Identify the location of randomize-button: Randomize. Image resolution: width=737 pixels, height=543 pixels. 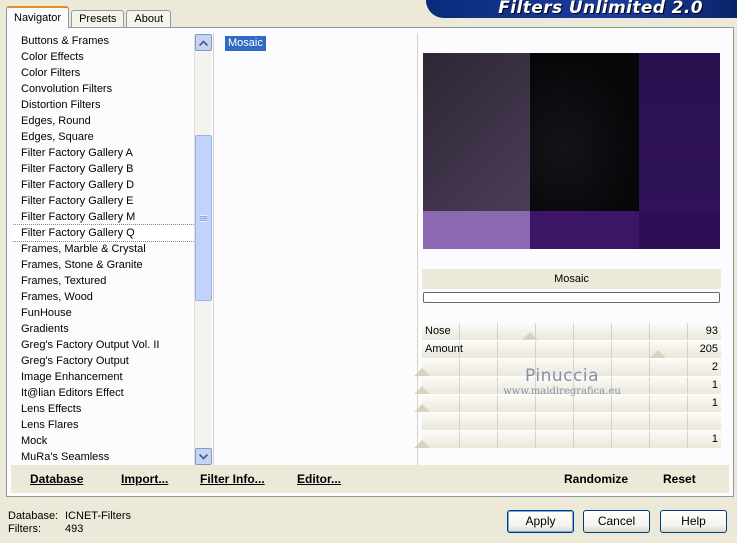
(596, 479).